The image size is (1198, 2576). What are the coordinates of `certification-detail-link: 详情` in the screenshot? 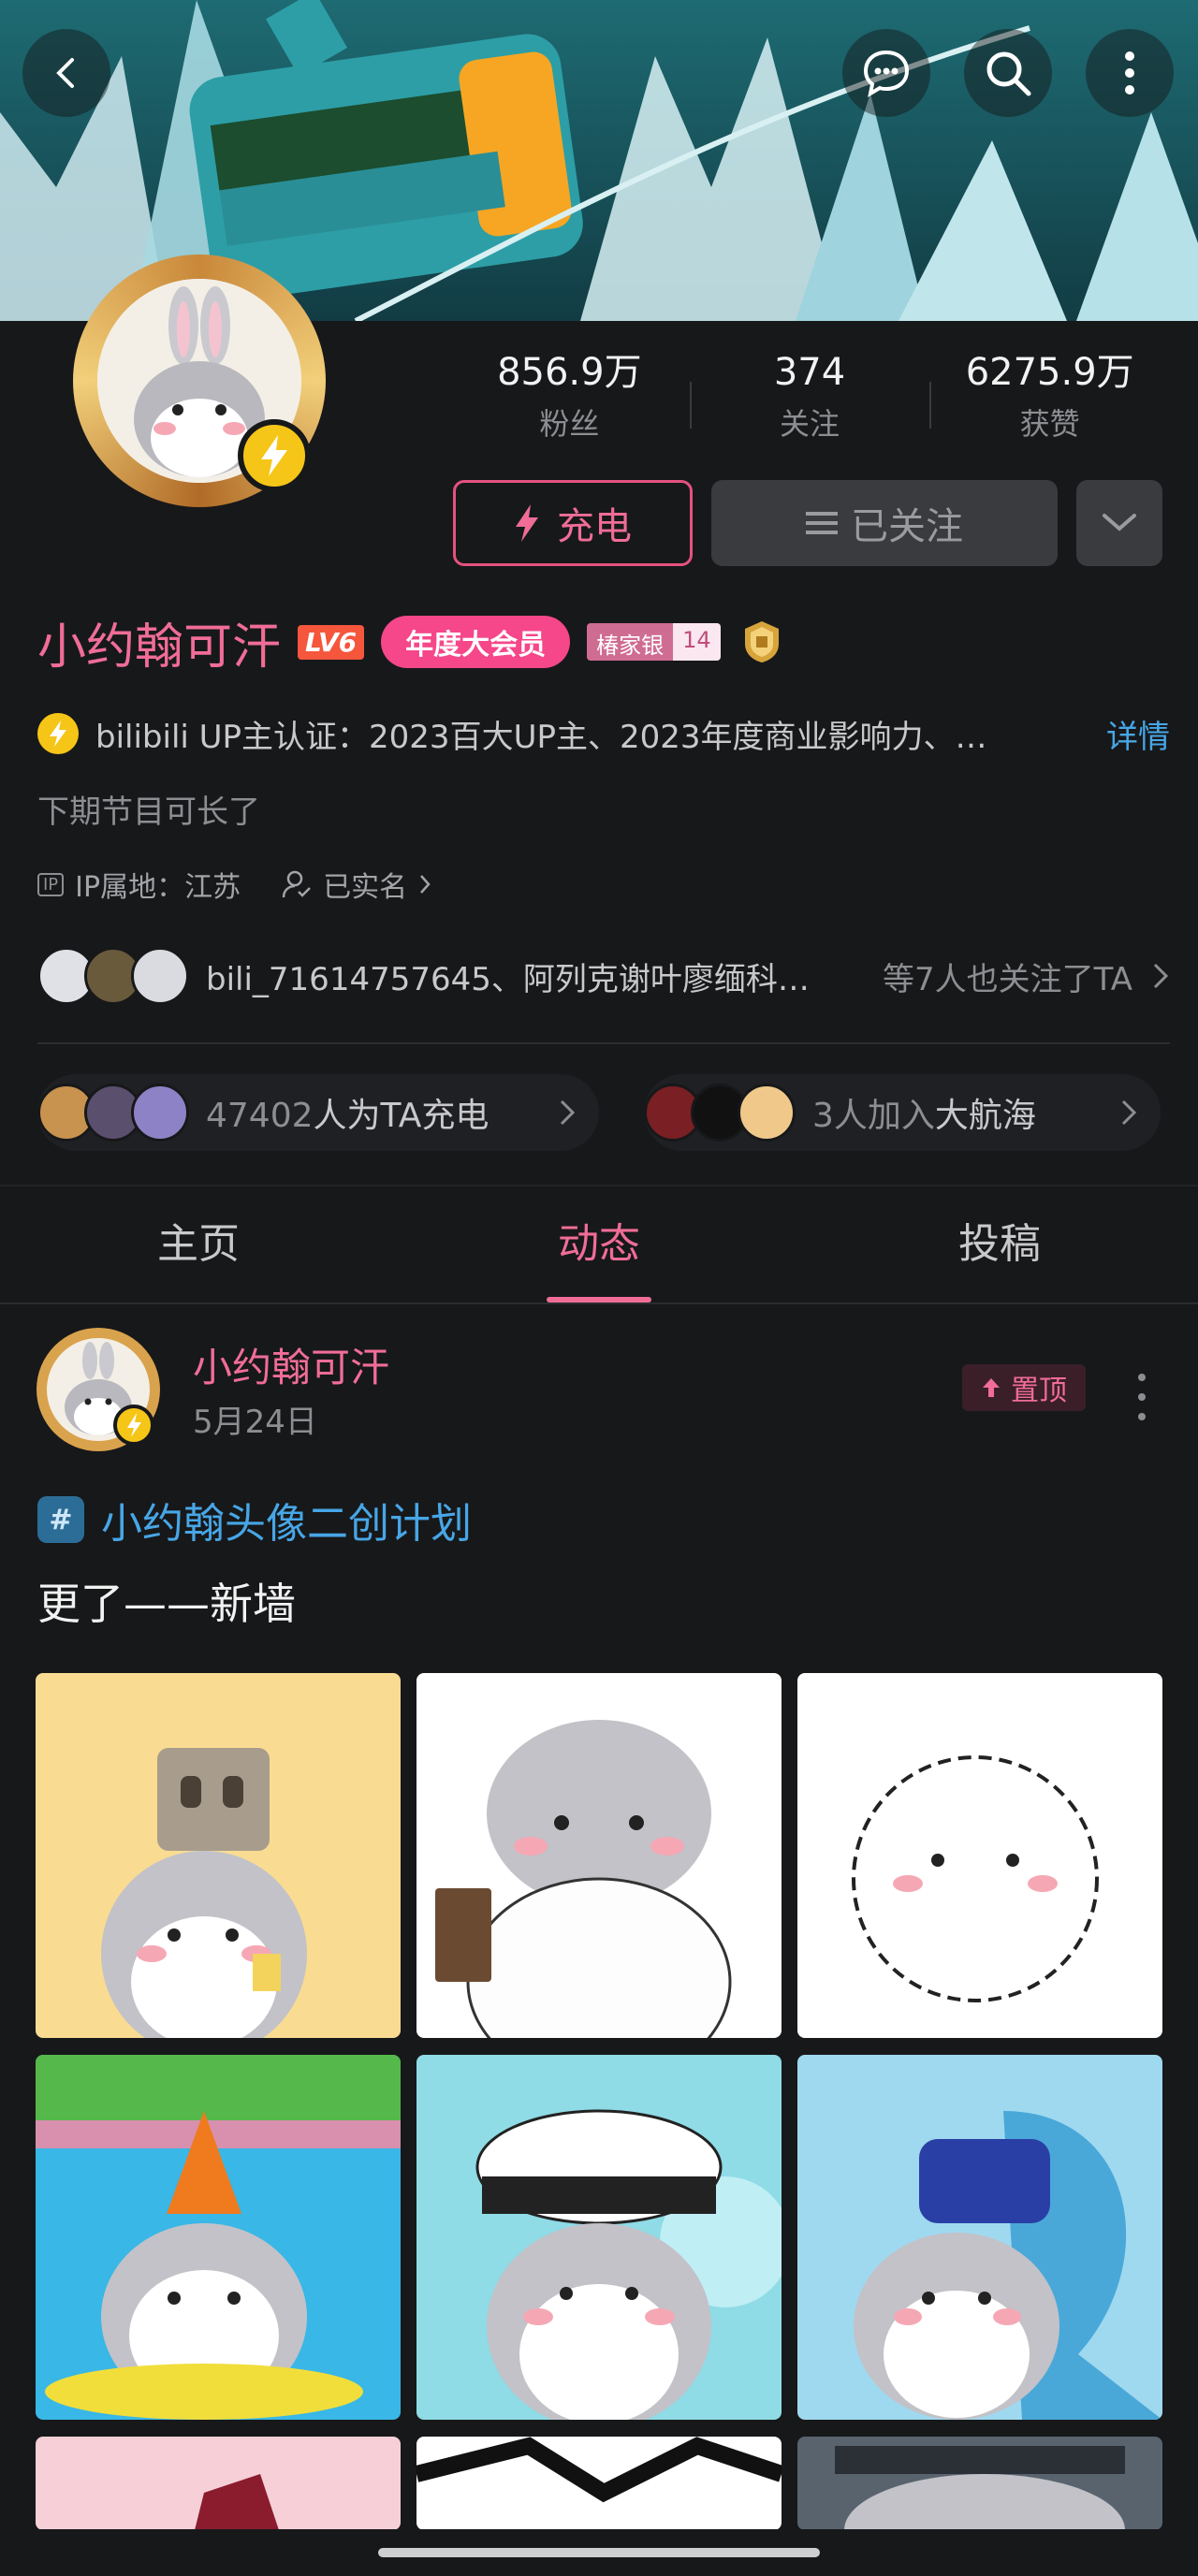 It's located at (1138, 734).